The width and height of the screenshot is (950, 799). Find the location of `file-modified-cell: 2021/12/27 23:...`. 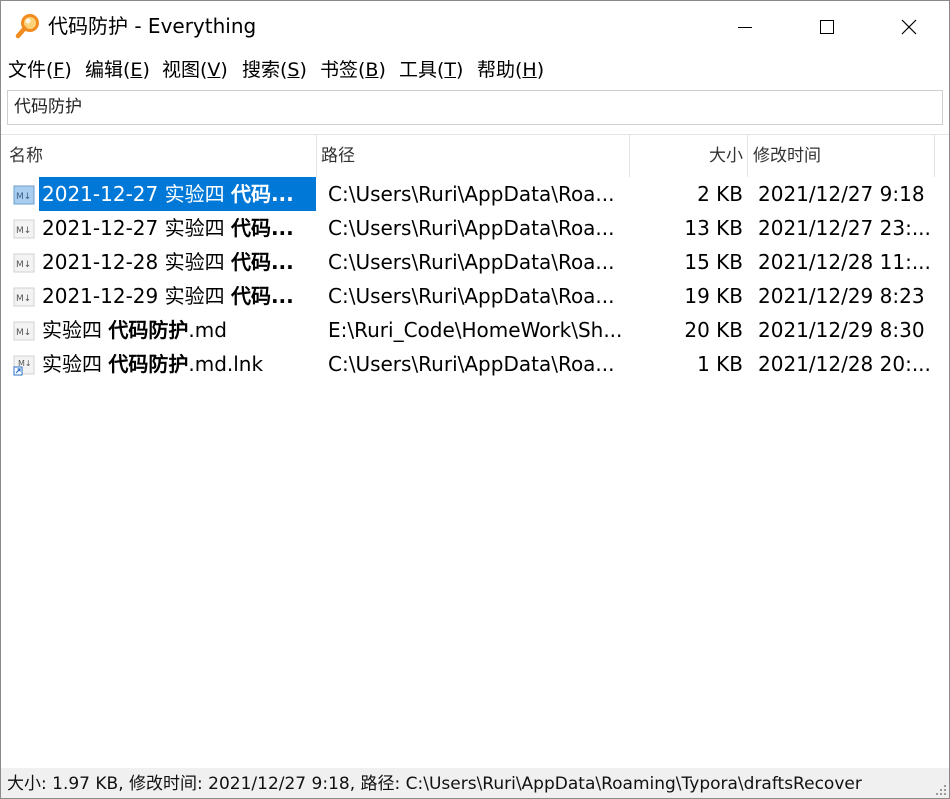

file-modified-cell: 2021/12/27 23:... is located at coordinates (844, 228).